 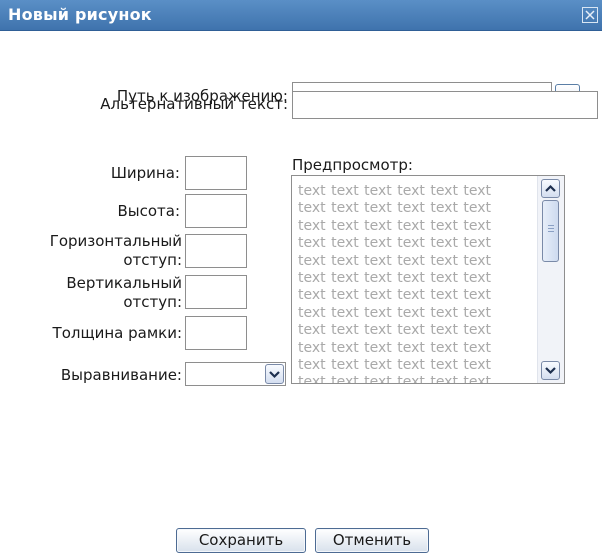 What do you see at coordinates (115, 241) in the screenshot?
I see `hspace-label-line1: Горизонтальный` at bounding box center [115, 241].